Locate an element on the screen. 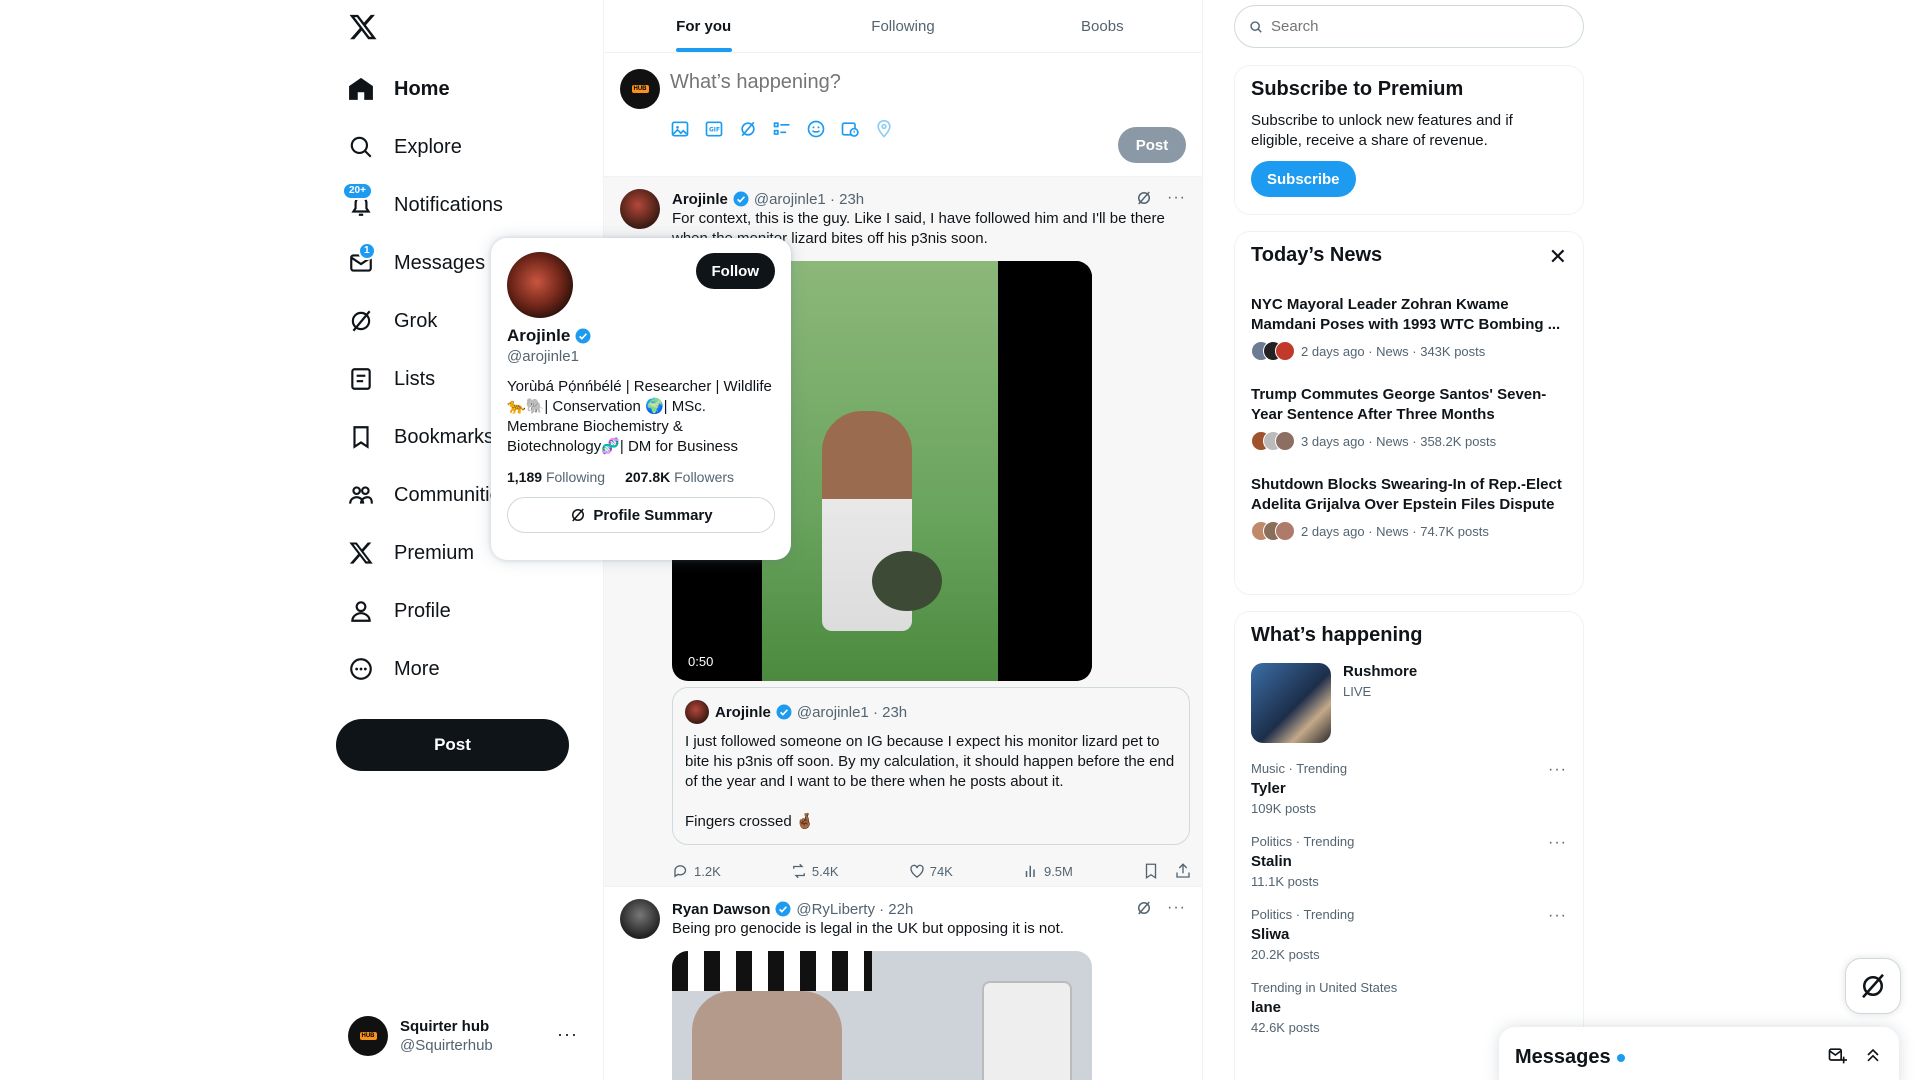 The image size is (1920, 1080). nav-bookmarks: Bookmarks is located at coordinates (423, 437).